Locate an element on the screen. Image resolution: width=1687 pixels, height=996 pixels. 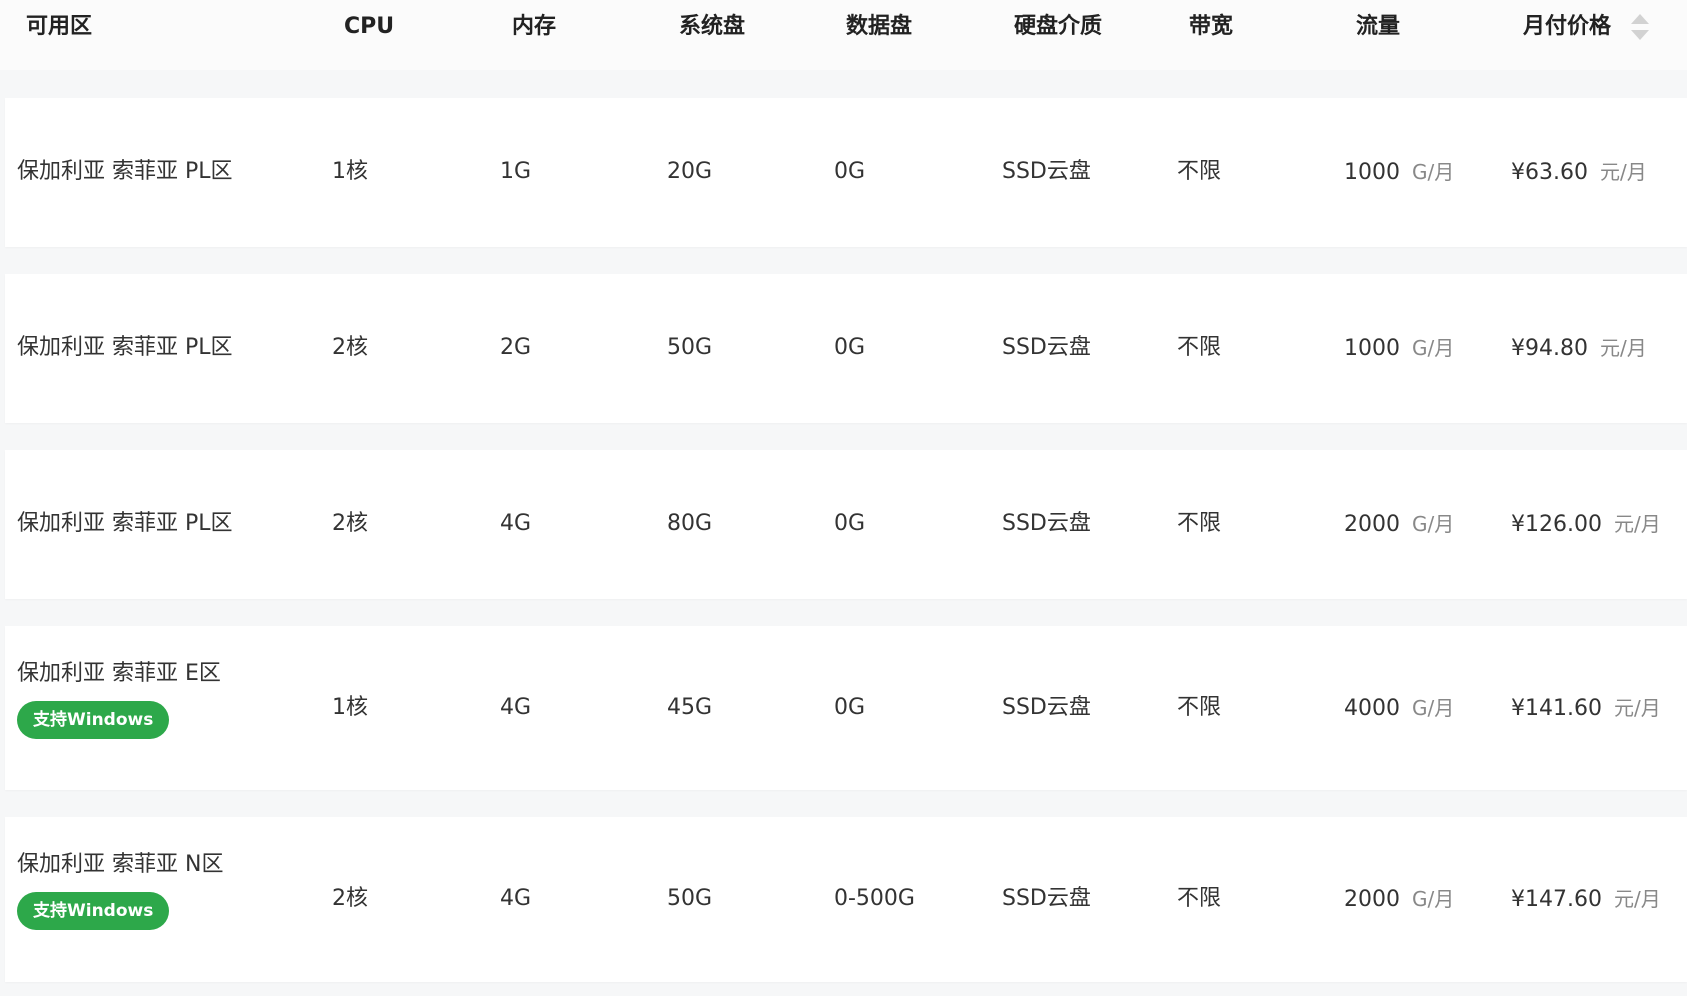
header-disk-media: 硬盘介质 is located at coordinates (1058, 26).